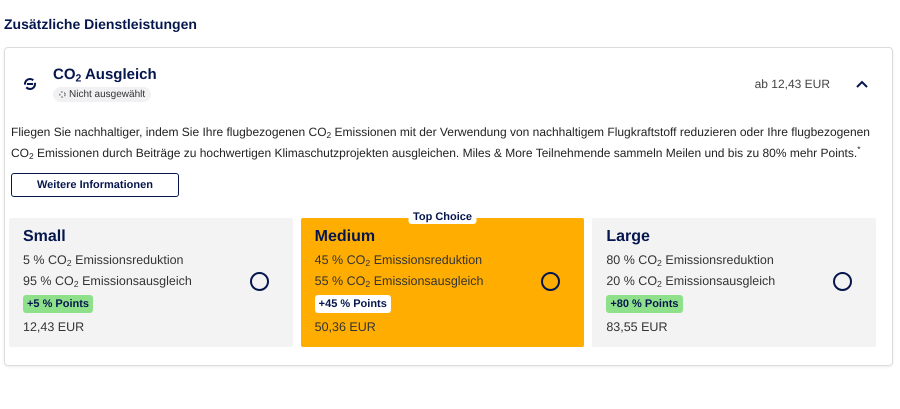 The width and height of the screenshot is (900, 409). I want to click on top-choice-badge: Top Choice, so click(442, 217).